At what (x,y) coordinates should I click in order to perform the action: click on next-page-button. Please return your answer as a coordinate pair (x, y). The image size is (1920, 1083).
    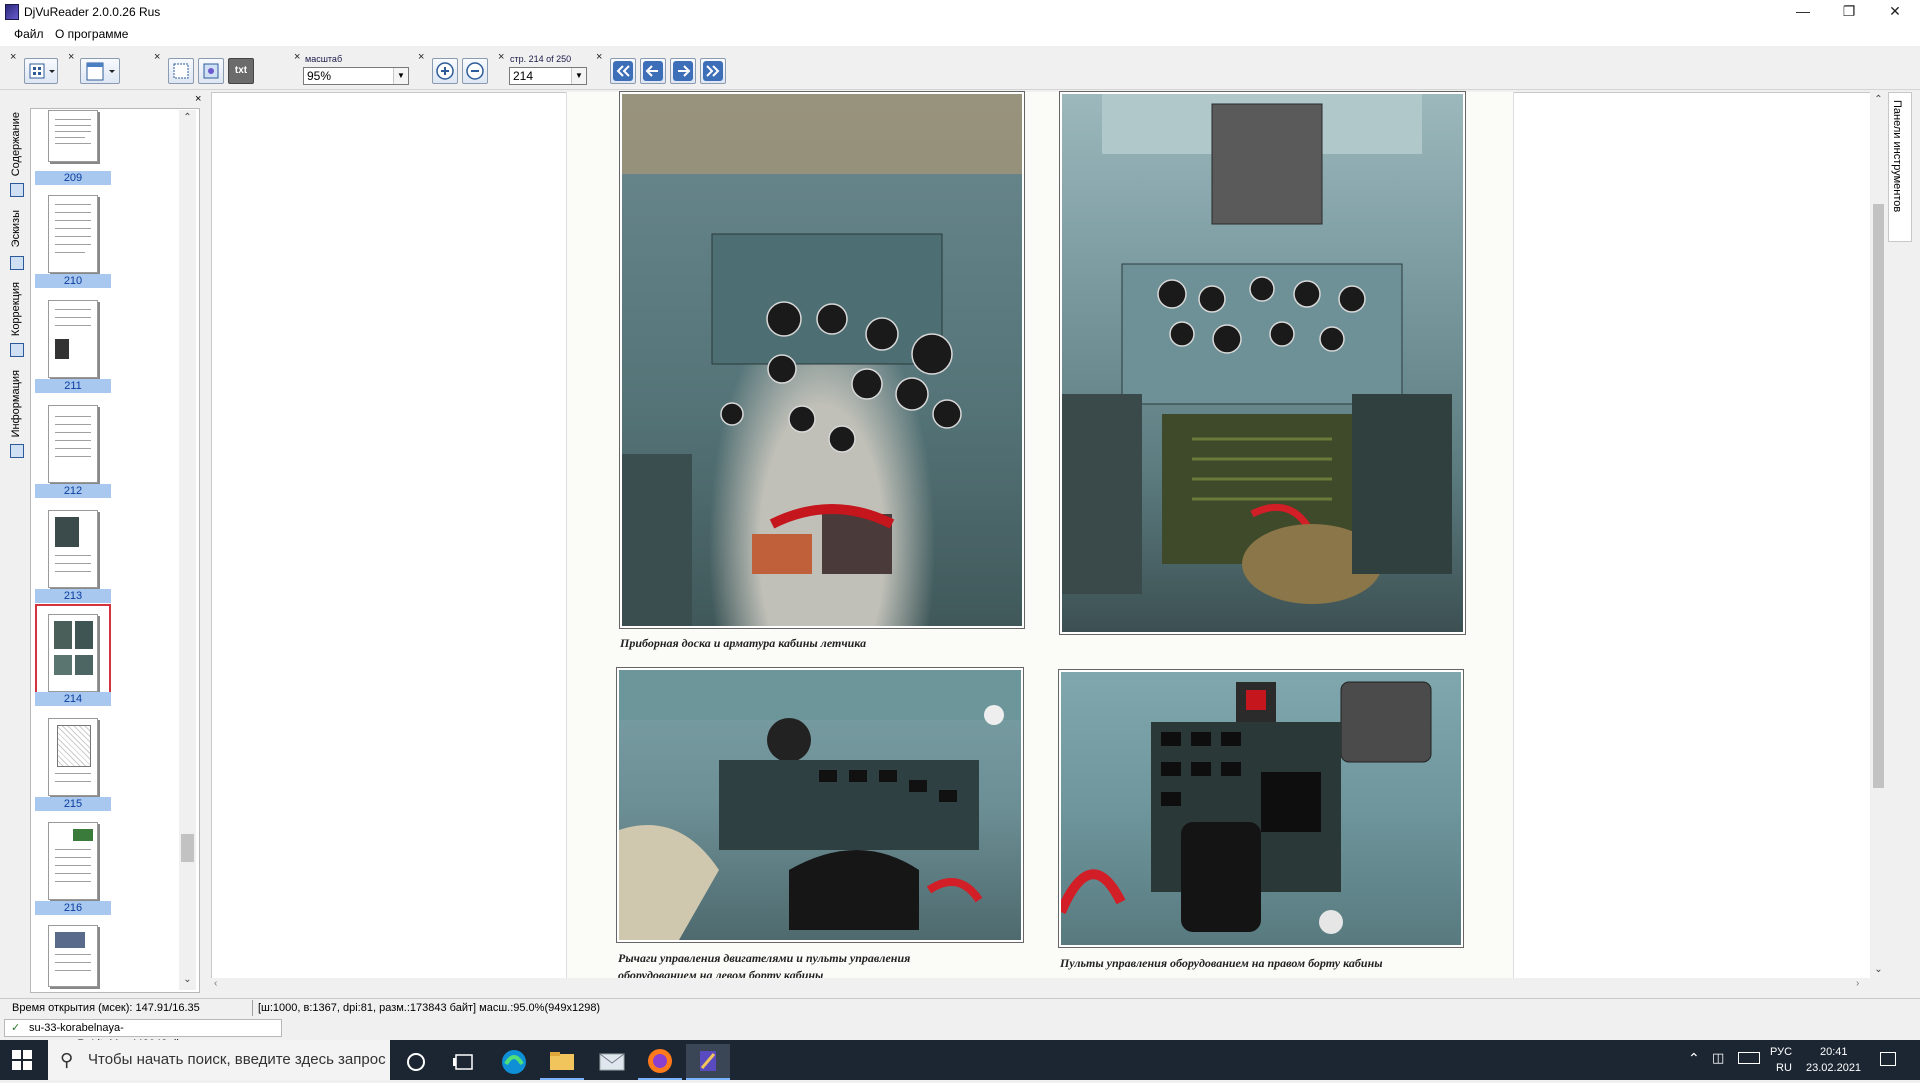
    Looking at the image, I should click on (683, 71).